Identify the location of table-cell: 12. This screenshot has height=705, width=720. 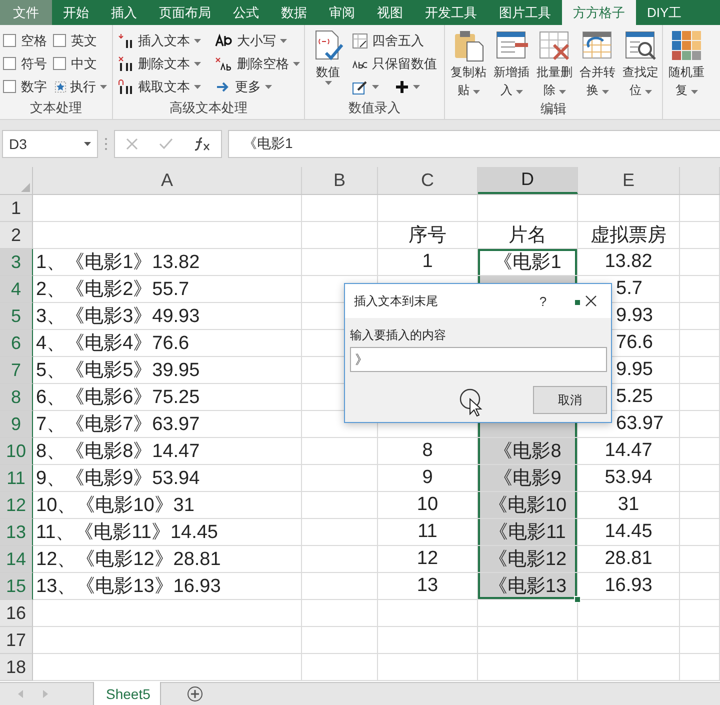
(428, 559).